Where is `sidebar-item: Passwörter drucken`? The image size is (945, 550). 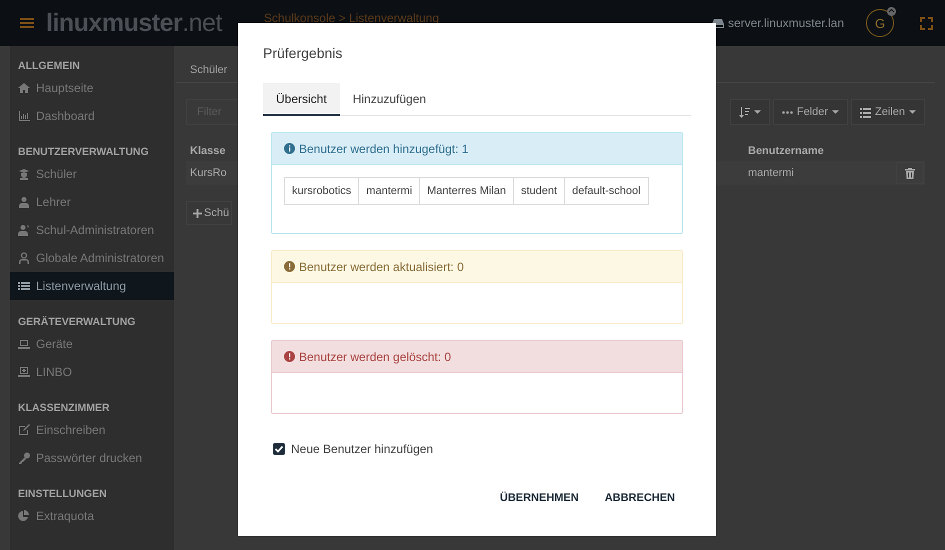 sidebar-item: Passwörter drucken is located at coordinates (92, 458).